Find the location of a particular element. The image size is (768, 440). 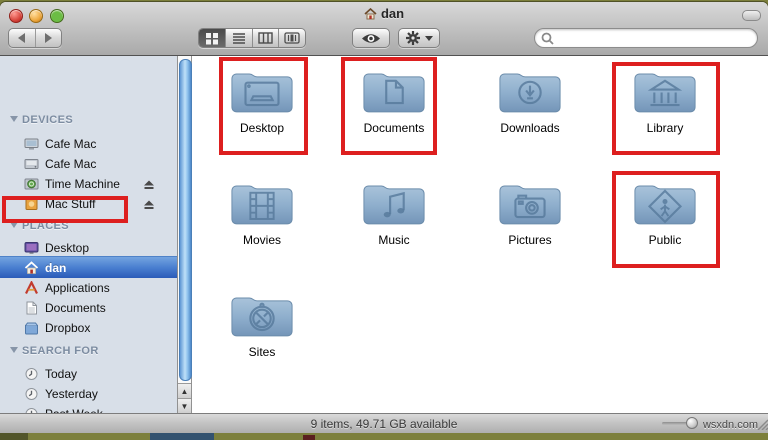

scroll-up-button: ▲ is located at coordinates (184, 390).